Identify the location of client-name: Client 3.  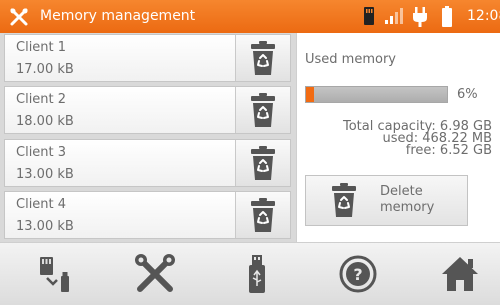
(41, 152).